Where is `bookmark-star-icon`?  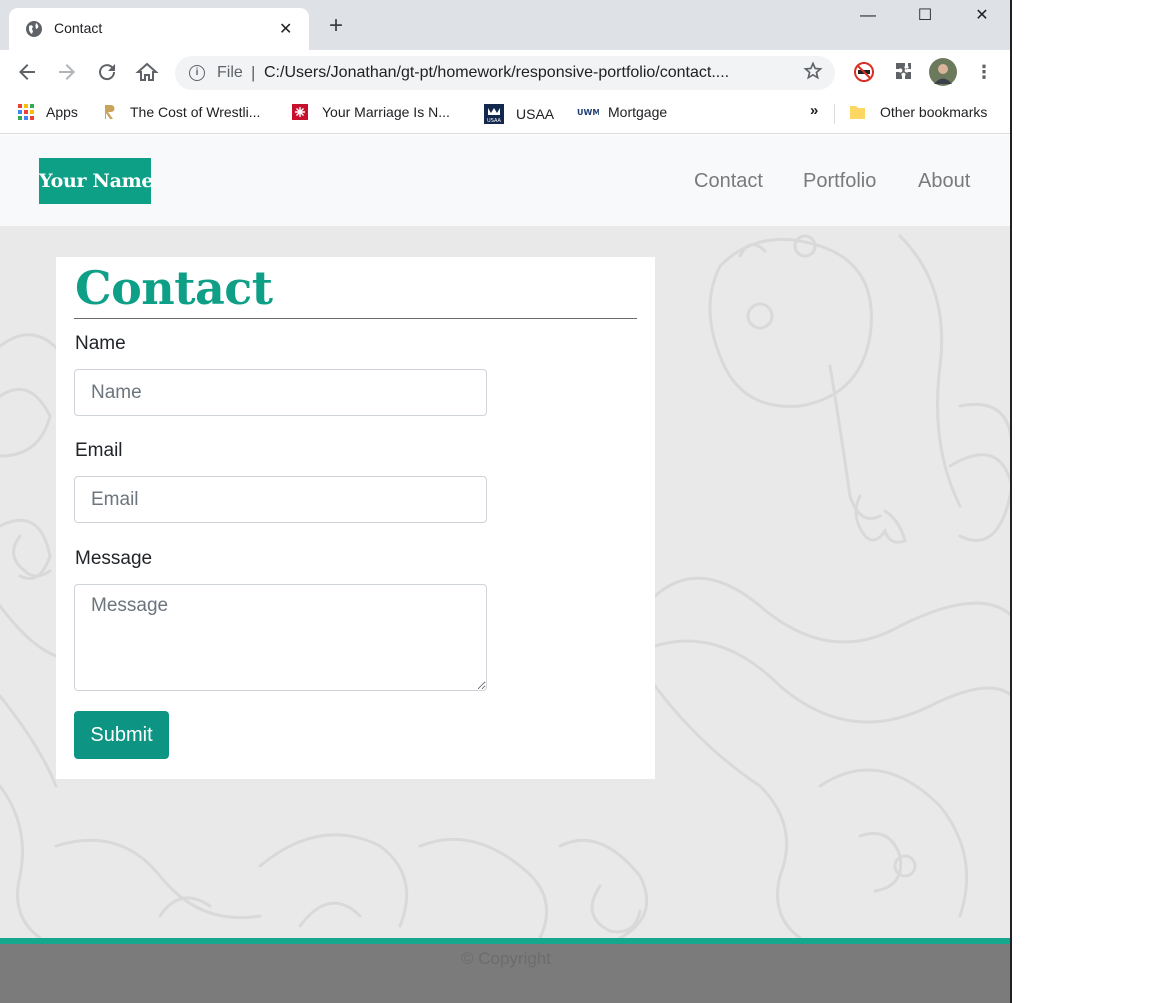
bookmark-star-icon is located at coordinates (813, 71).